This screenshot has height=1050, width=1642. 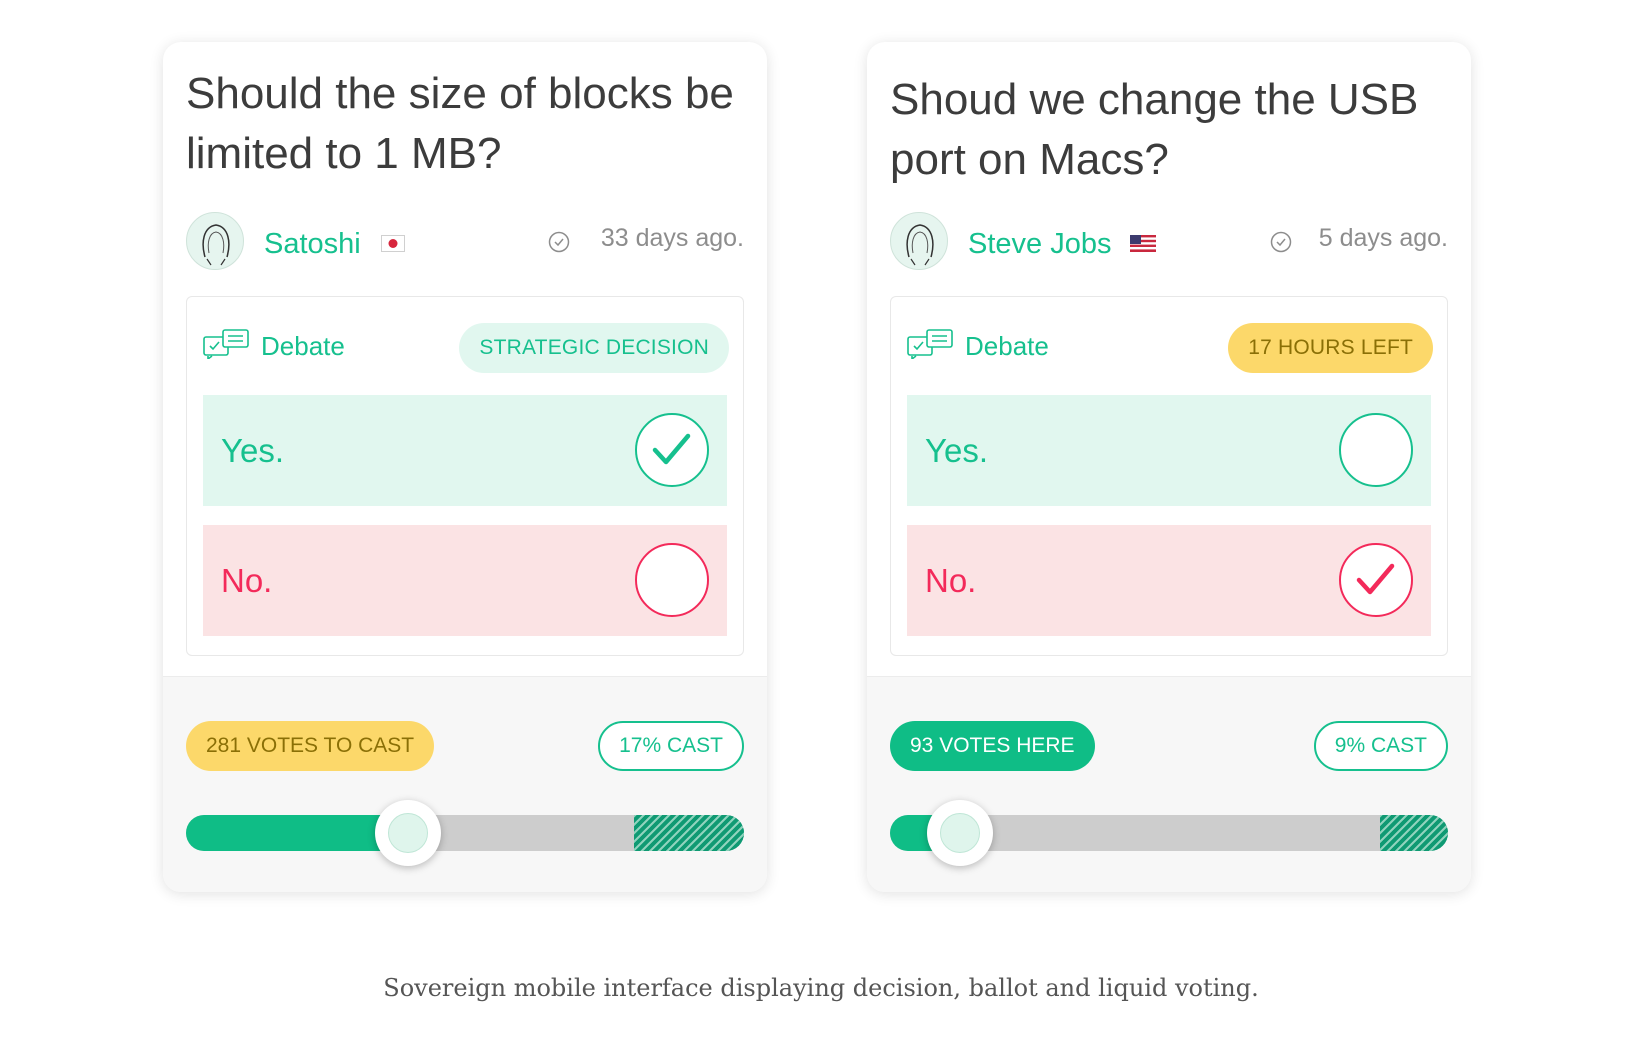 What do you see at coordinates (393, 243) in the screenshot?
I see `japan-flag-icon` at bounding box center [393, 243].